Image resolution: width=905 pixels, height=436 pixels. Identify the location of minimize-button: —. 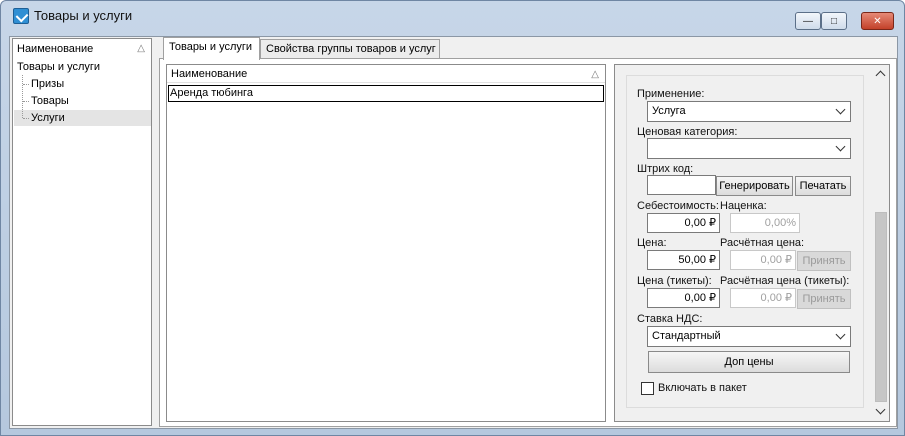
(808, 21).